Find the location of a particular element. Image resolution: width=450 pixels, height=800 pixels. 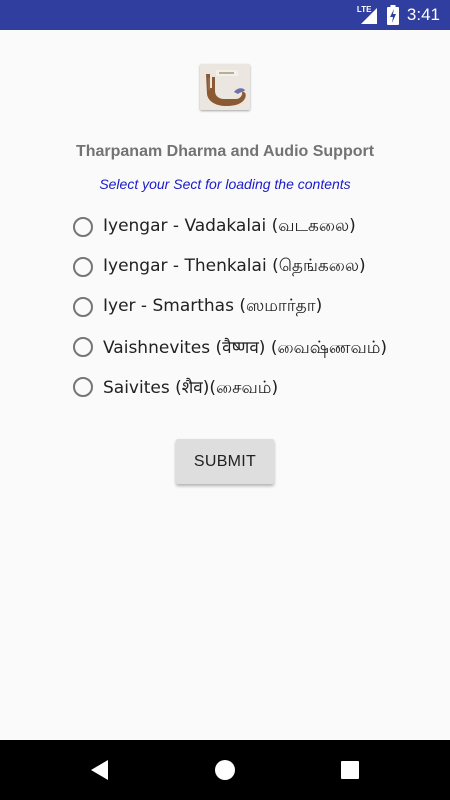

recents-square-icon is located at coordinates (350, 770).